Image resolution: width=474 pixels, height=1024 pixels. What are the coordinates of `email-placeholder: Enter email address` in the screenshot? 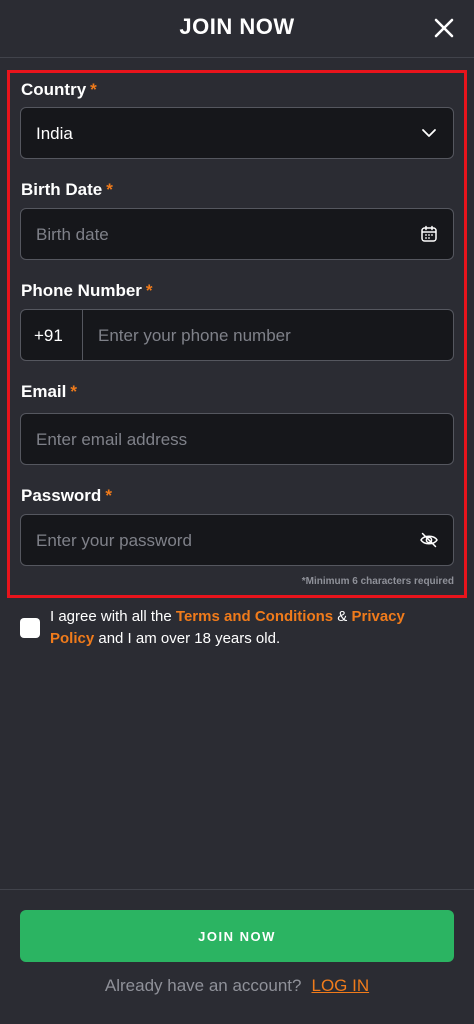 It's located at (112, 439).